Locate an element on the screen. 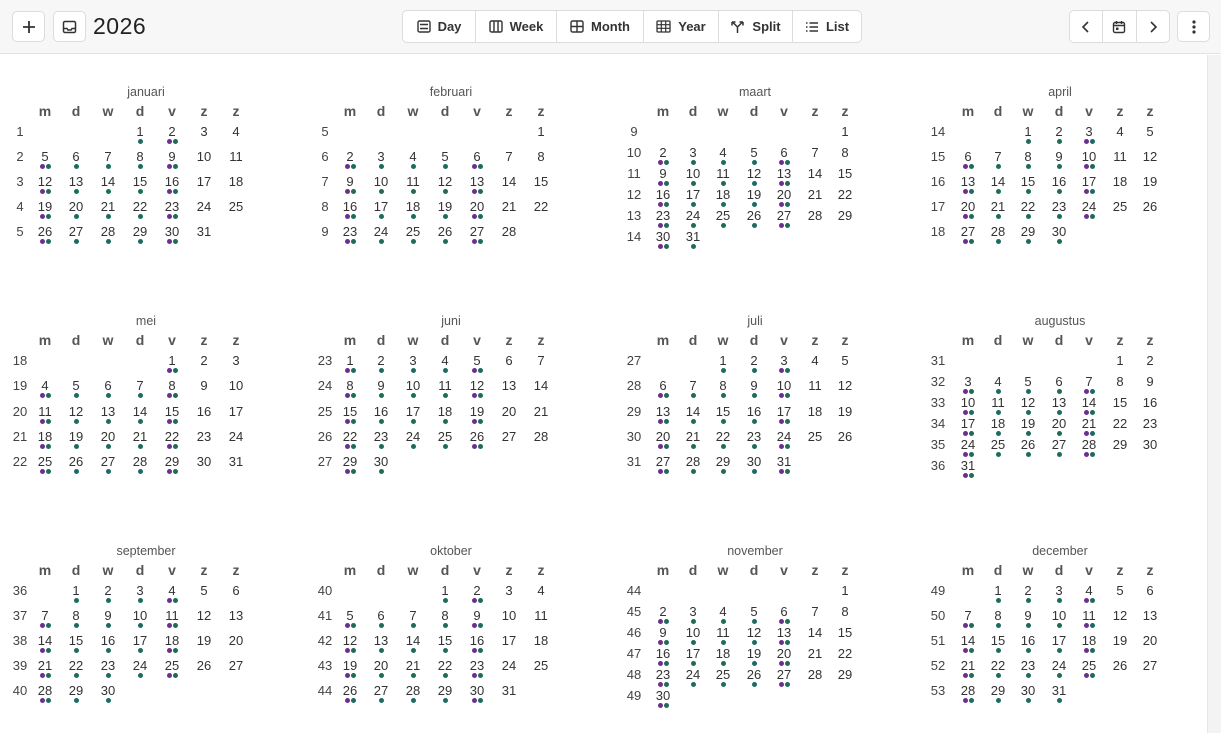 The width and height of the screenshot is (1221, 733). day-cell: 3 is located at coordinates (381, 159).